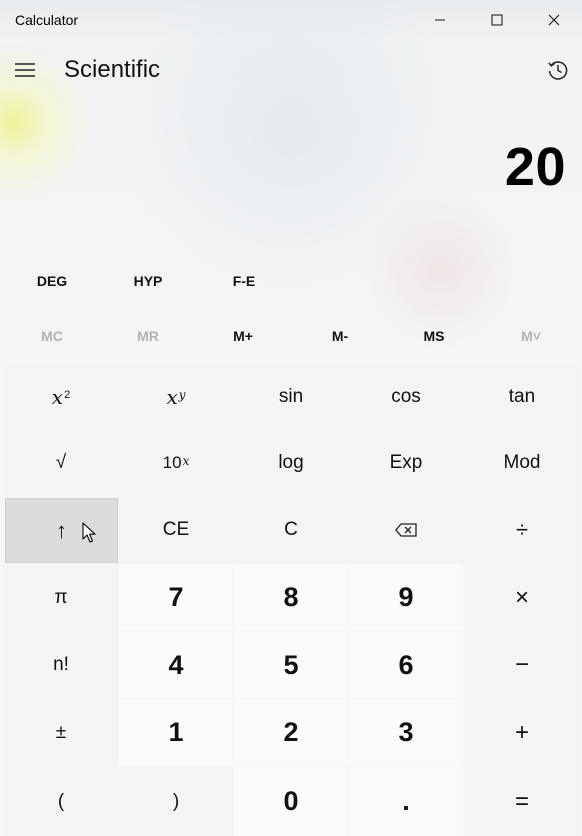 The width and height of the screenshot is (582, 836). I want to click on exp-button: Exp, so click(406, 463).